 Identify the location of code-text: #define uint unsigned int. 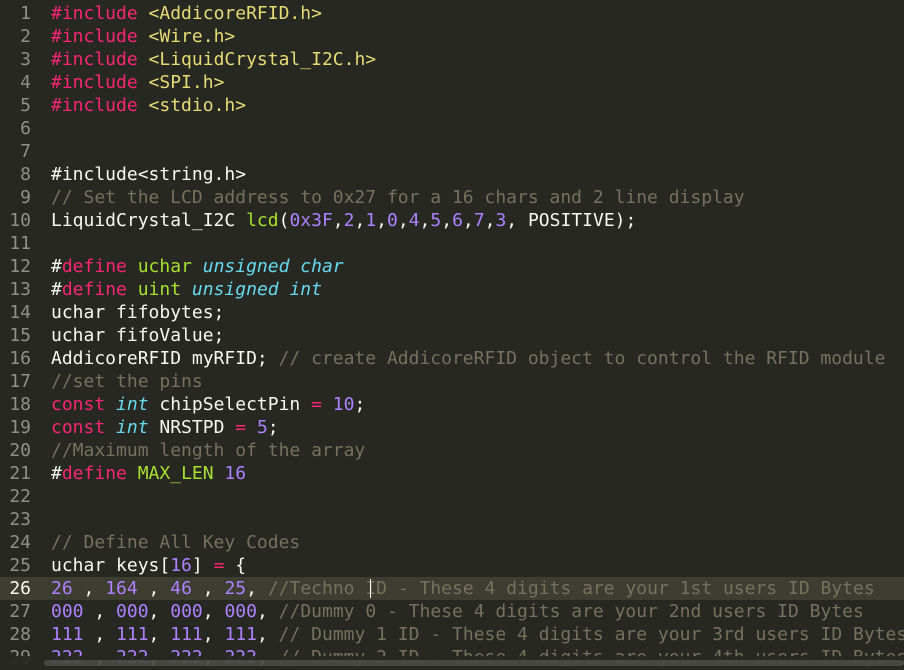
(186, 289).